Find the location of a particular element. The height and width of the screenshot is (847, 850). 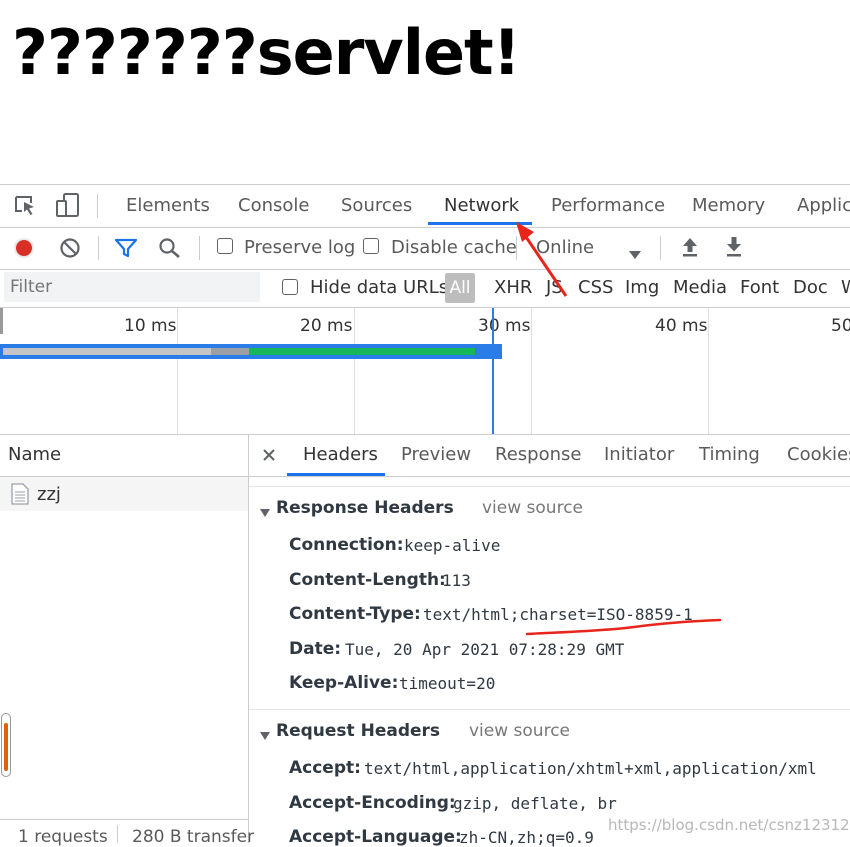

clear-icon is located at coordinates (70, 248).